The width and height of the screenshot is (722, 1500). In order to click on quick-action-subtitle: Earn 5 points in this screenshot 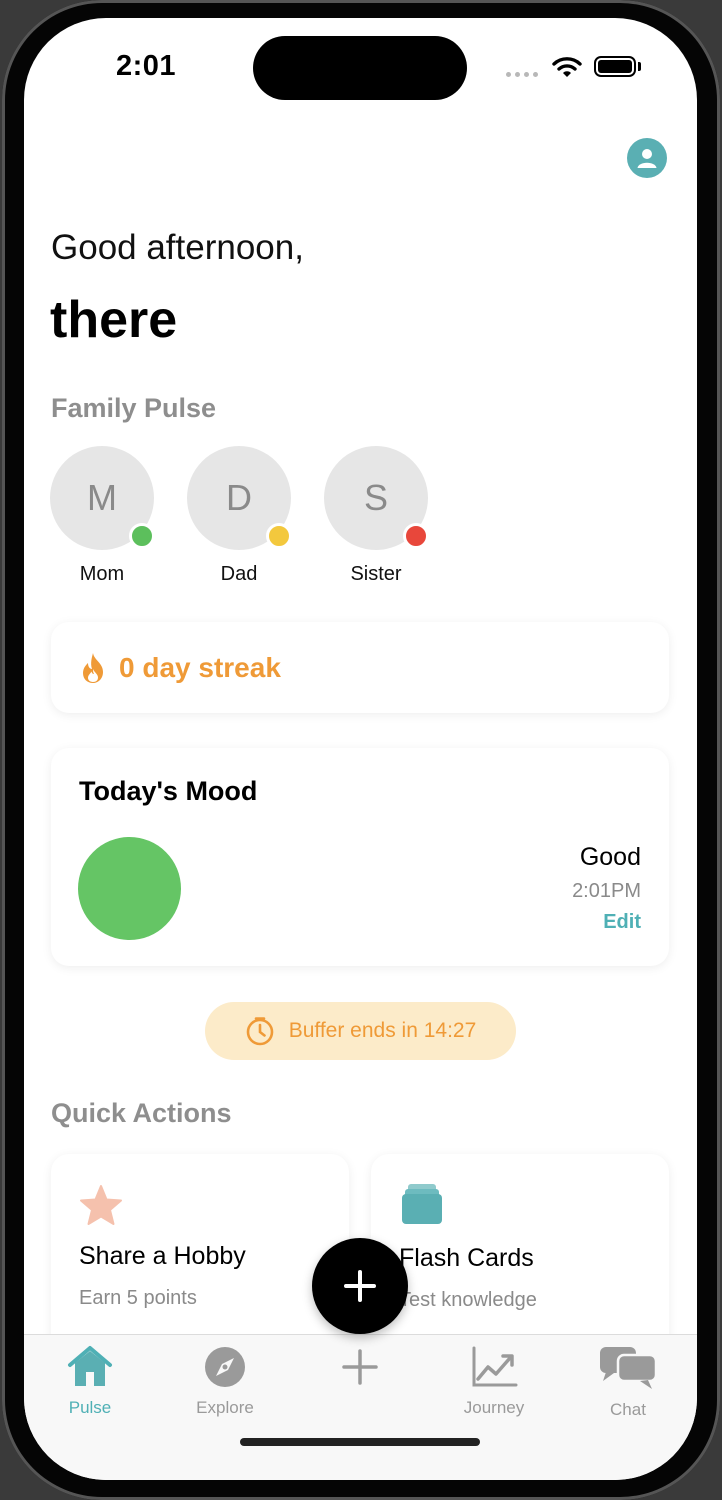, I will do `click(138, 1298)`.